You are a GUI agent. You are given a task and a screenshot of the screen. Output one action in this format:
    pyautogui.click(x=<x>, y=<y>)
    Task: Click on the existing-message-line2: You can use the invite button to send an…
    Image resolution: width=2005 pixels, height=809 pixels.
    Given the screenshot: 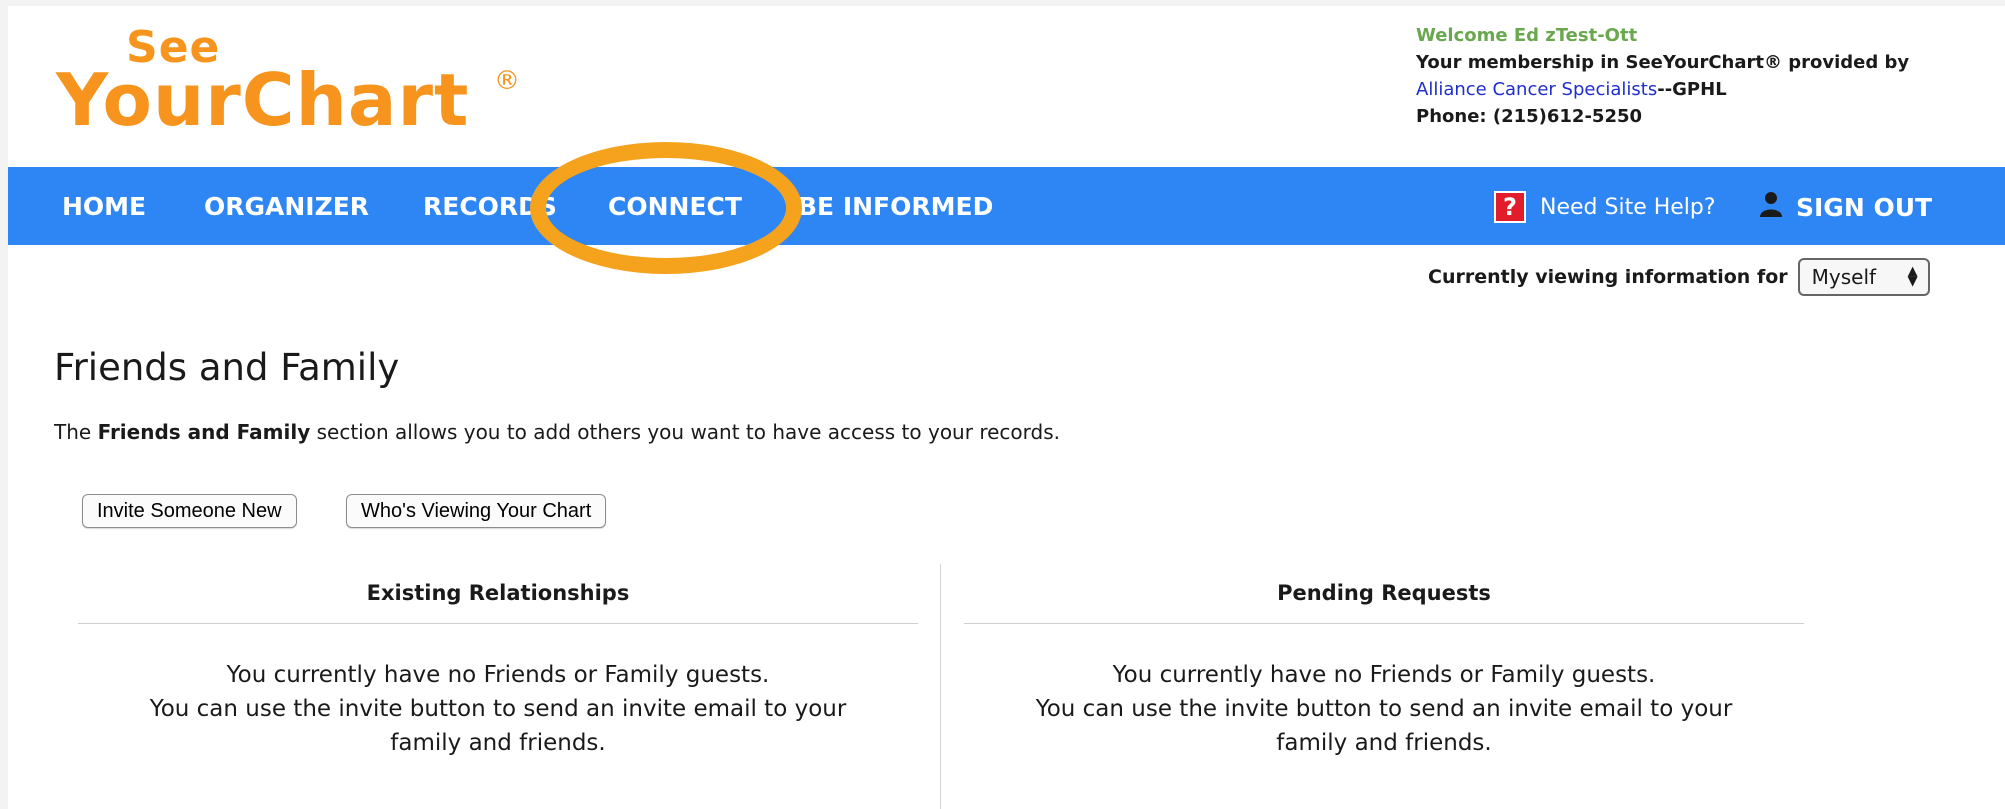 What is the action you would take?
    pyautogui.click(x=498, y=726)
    